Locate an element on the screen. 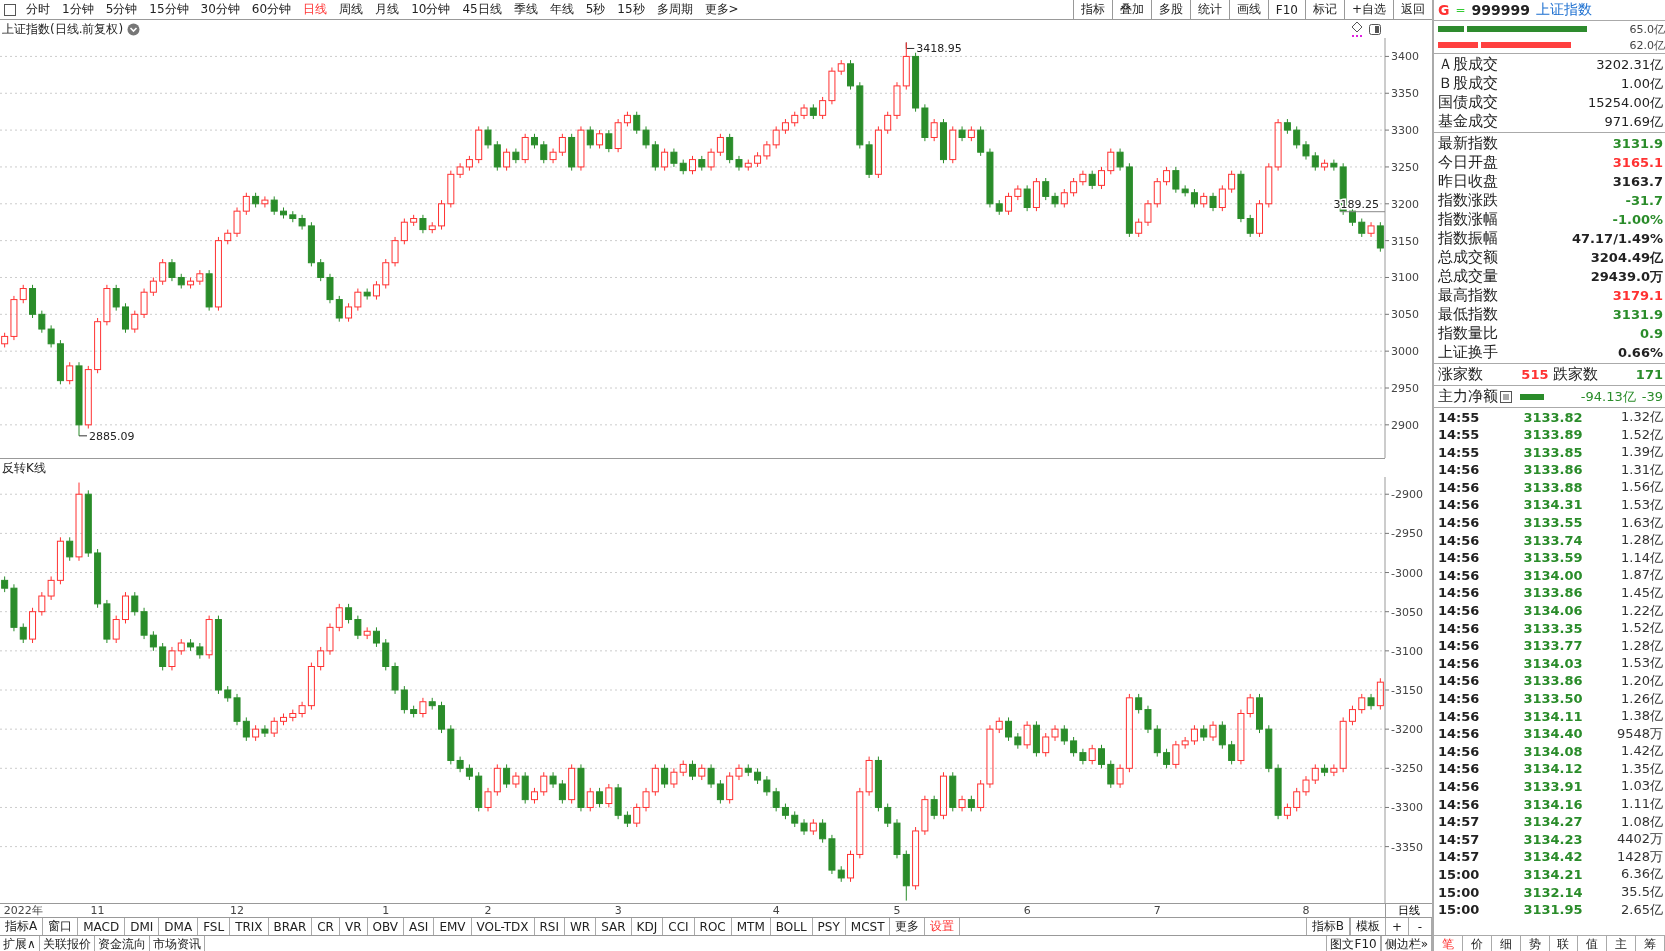 This screenshot has height=951, width=1665. period-tab: 5秒 is located at coordinates (595, 9).